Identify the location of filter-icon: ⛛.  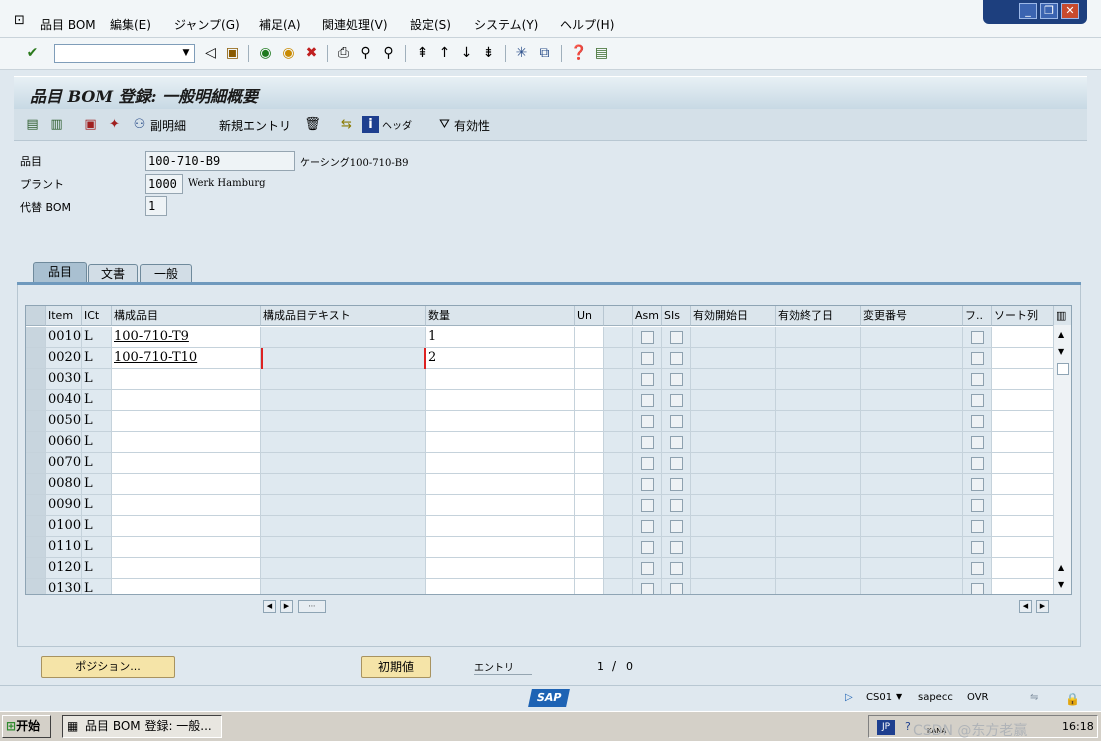
(444, 124).